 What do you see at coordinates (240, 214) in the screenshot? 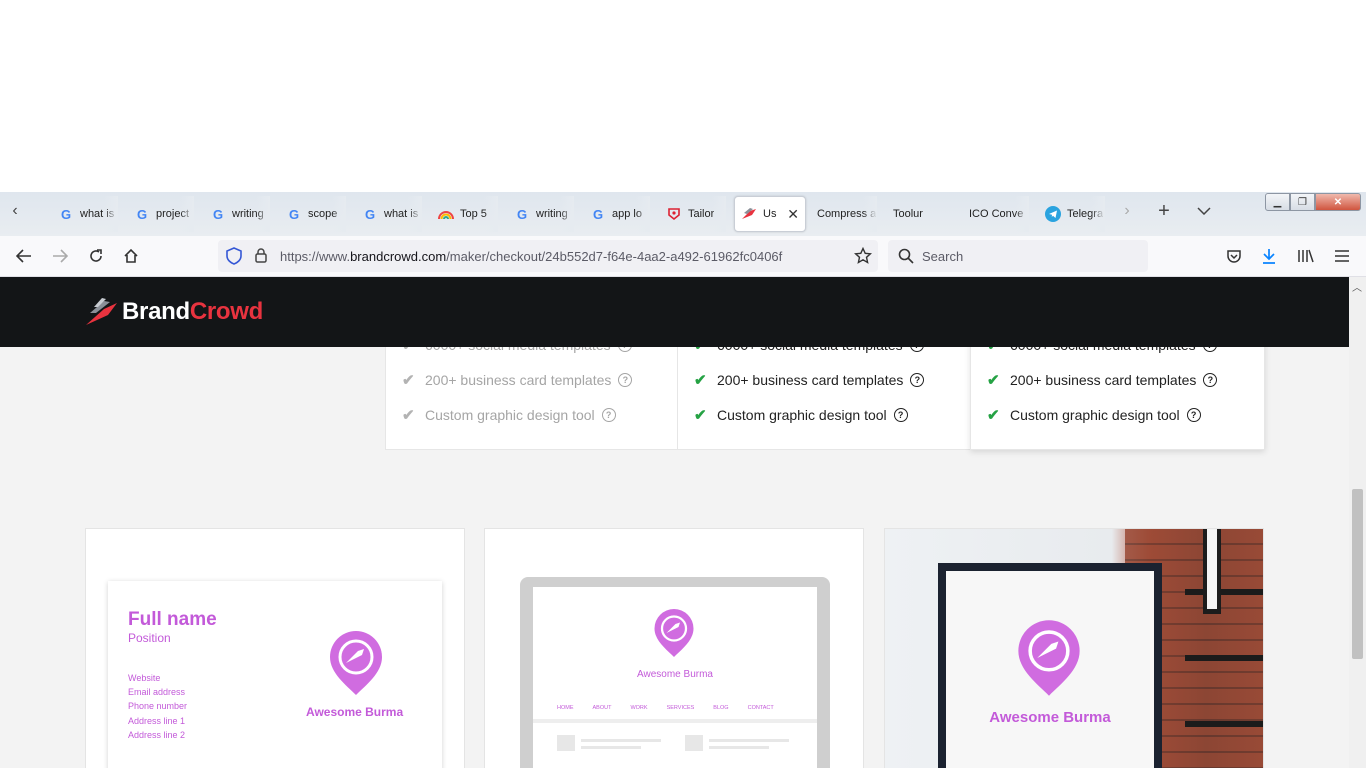
I see `tab-3: G writing` at bounding box center [240, 214].